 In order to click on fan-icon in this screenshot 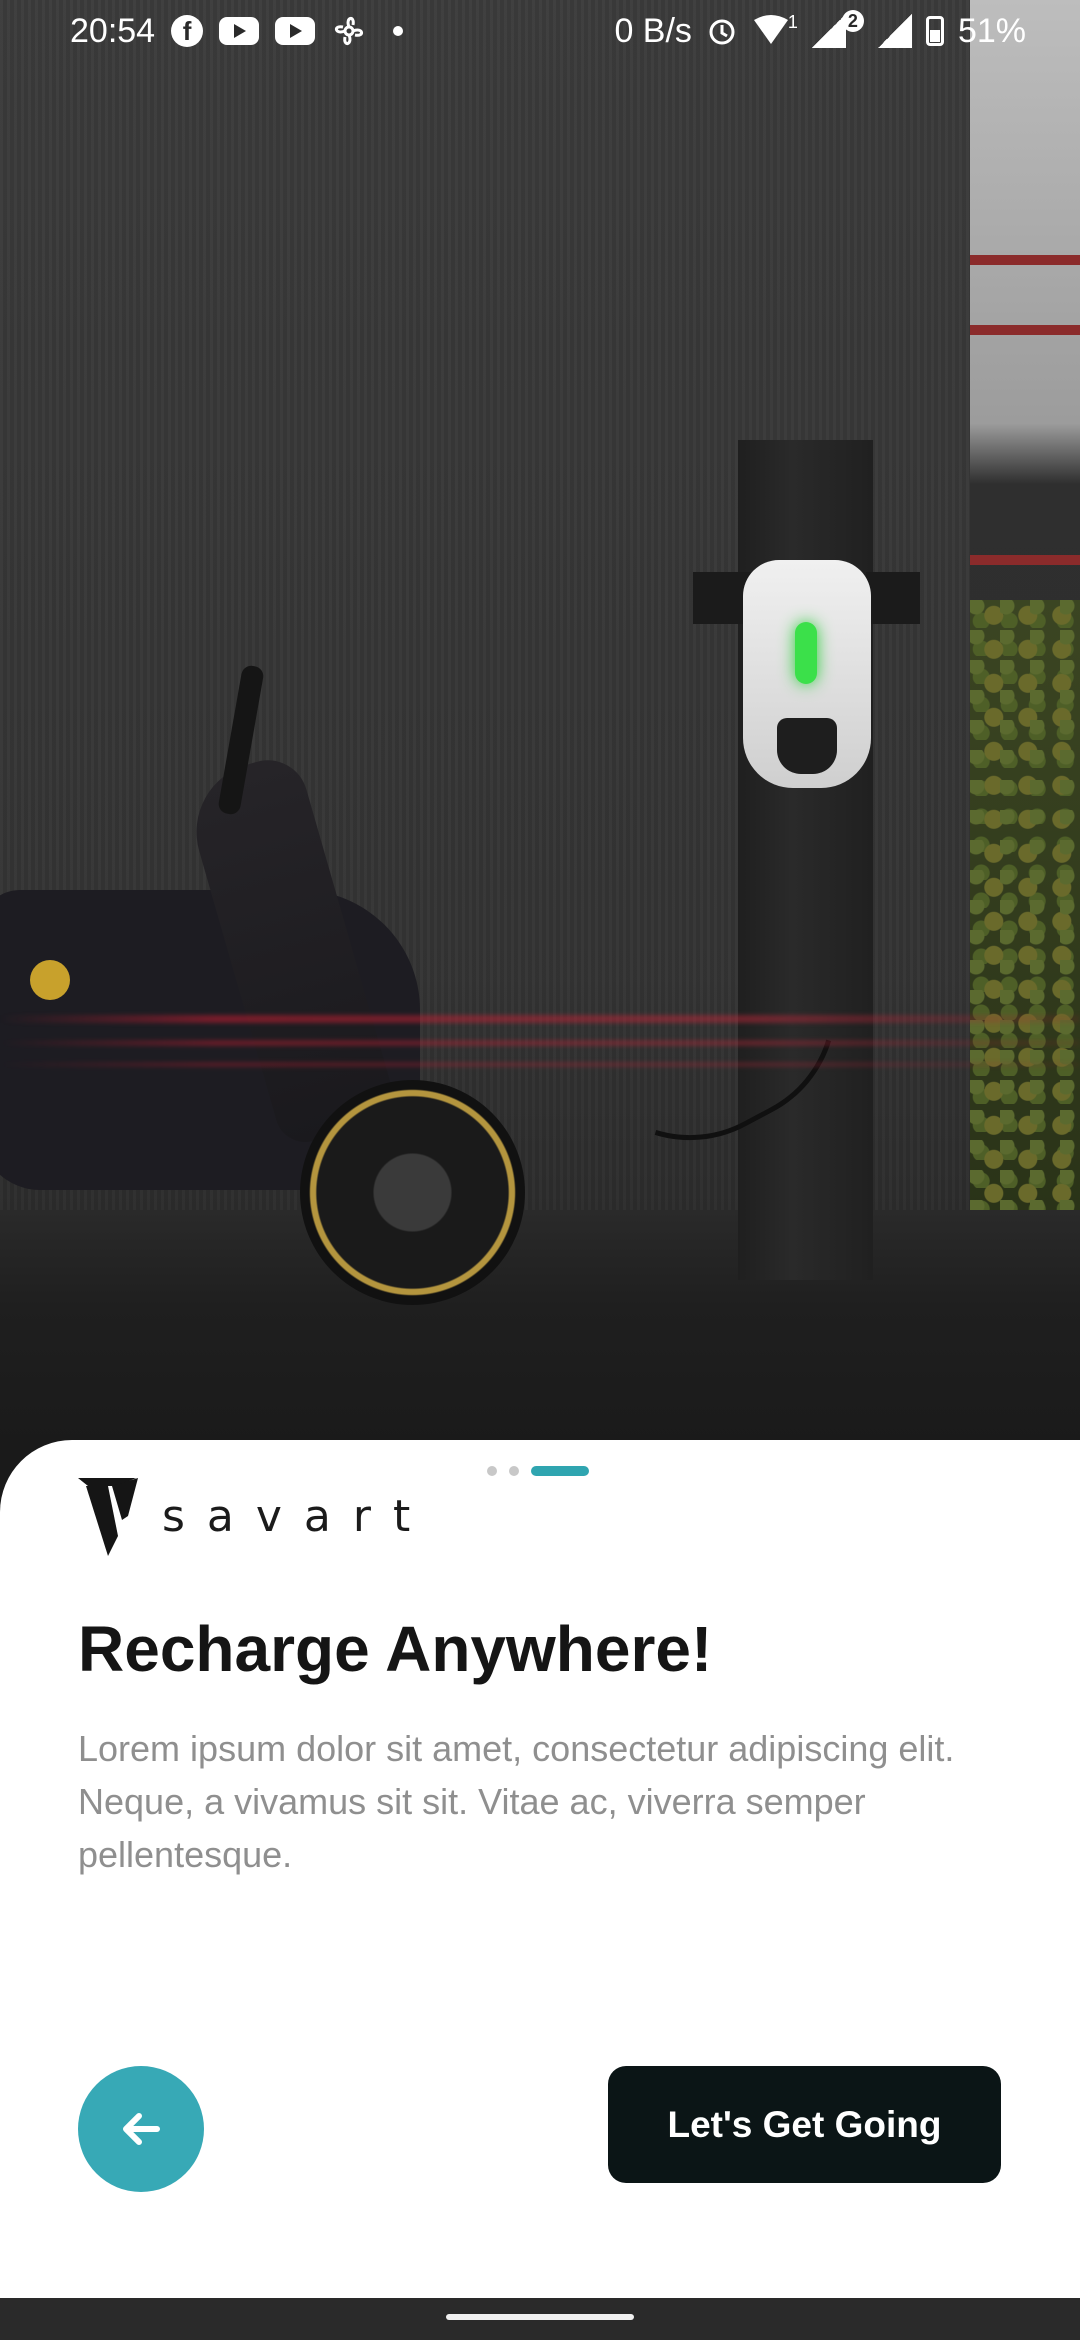, I will do `click(349, 31)`.